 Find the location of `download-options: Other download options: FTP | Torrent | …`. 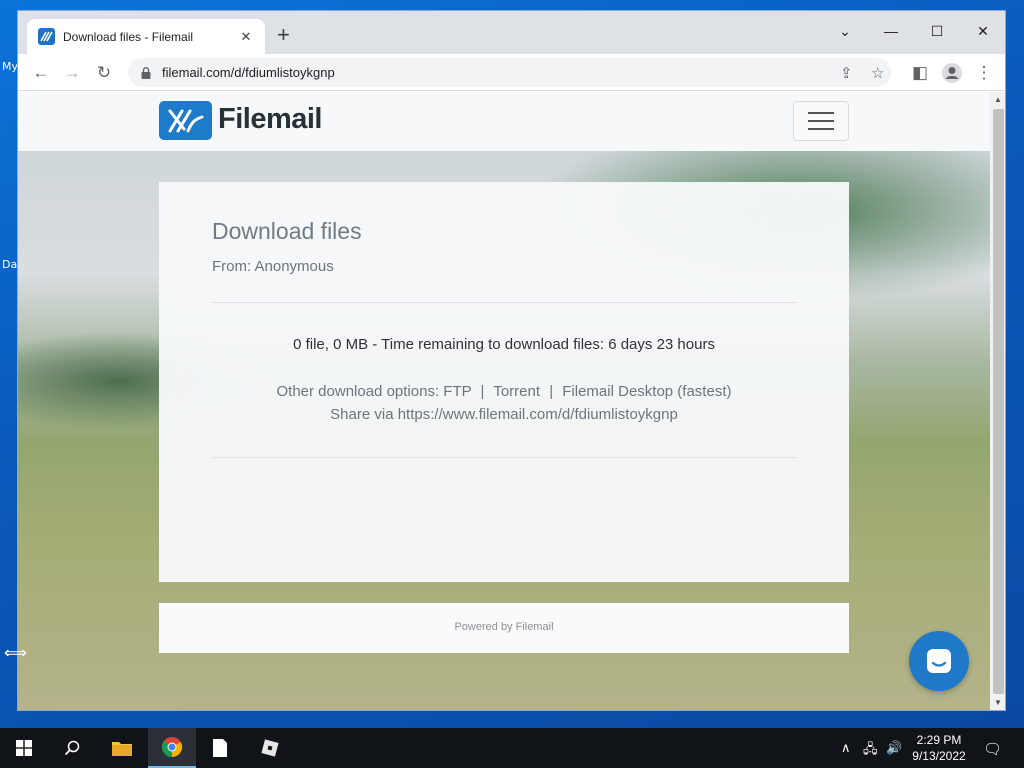

download-options: Other download options: FTP | Torrent | … is located at coordinates (504, 391).